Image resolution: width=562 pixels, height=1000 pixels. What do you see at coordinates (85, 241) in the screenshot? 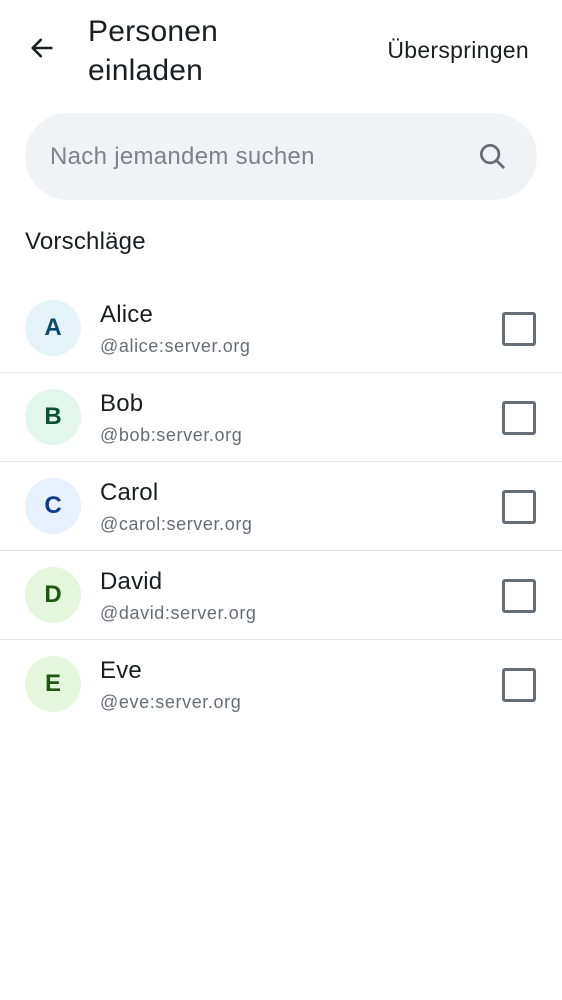
I see `suggestions-heading: Vorschläge` at bounding box center [85, 241].